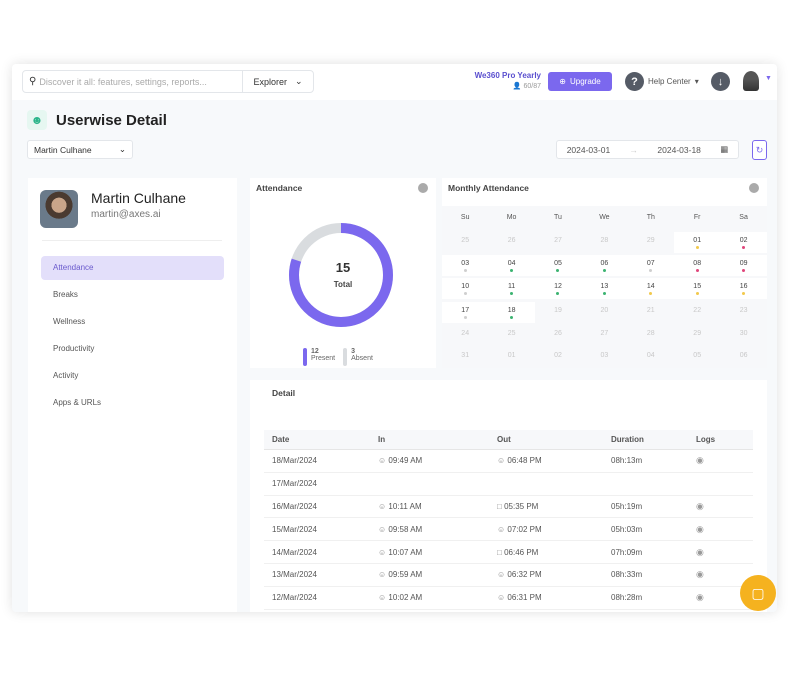 The height and width of the screenshot is (677, 800). I want to click on refresh-button: ↻, so click(759, 150).